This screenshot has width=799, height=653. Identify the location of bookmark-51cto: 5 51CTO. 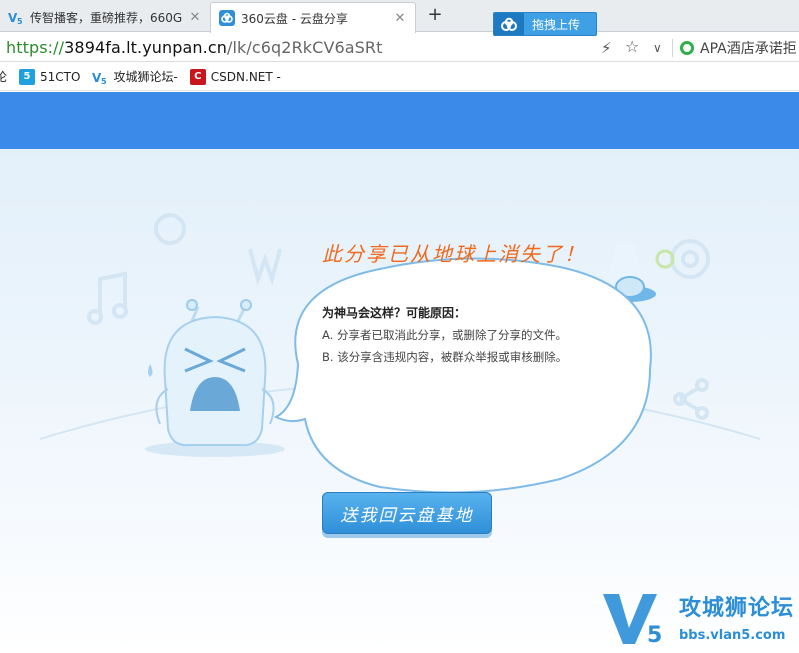
(50, 76).